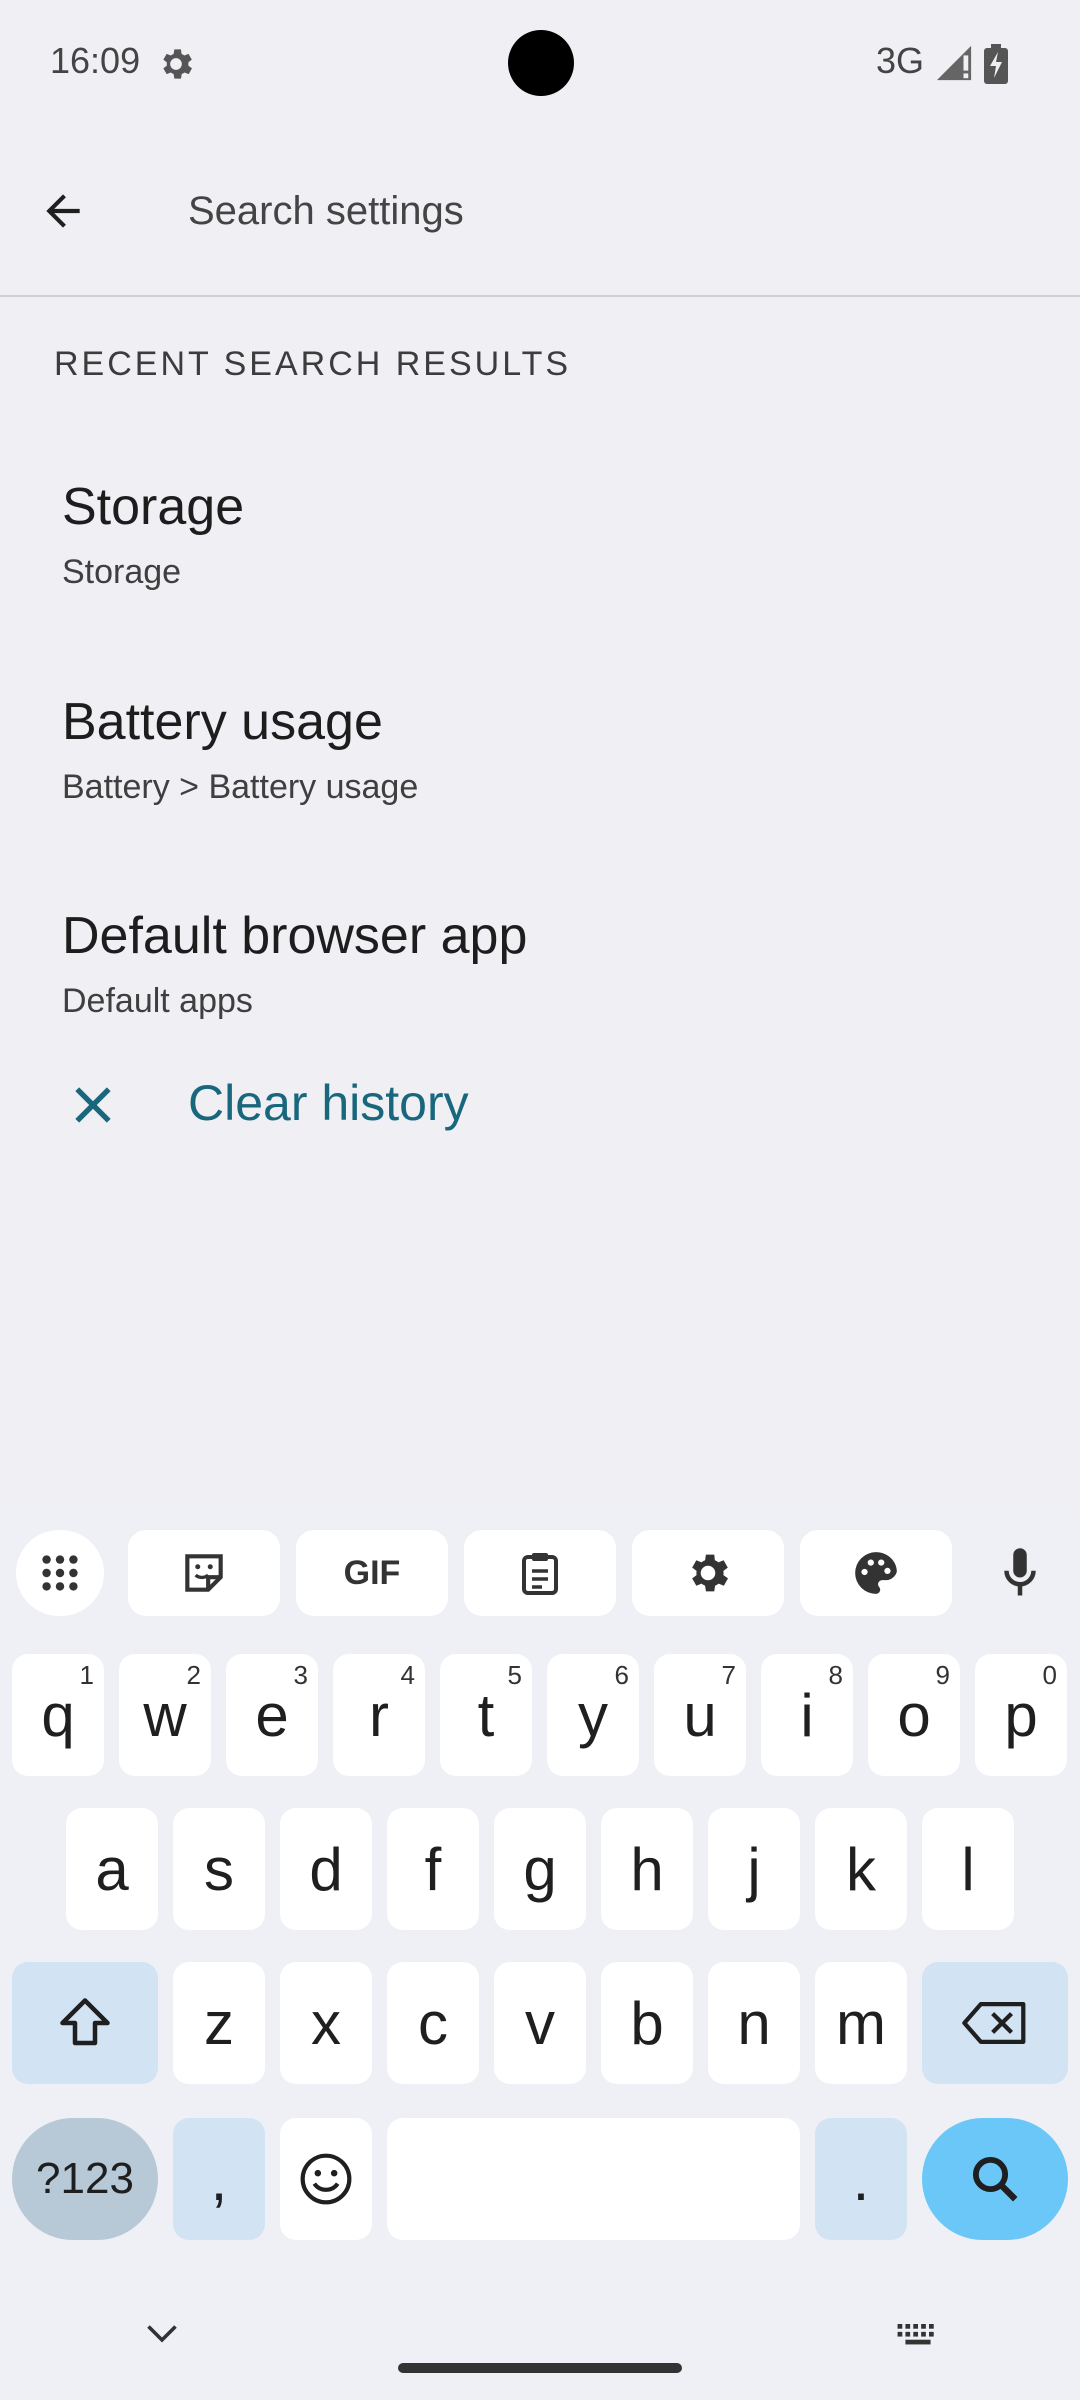  Describe the element at coordinates (900, 60) in the screenshot. I see `network-type: 3G` at that location.